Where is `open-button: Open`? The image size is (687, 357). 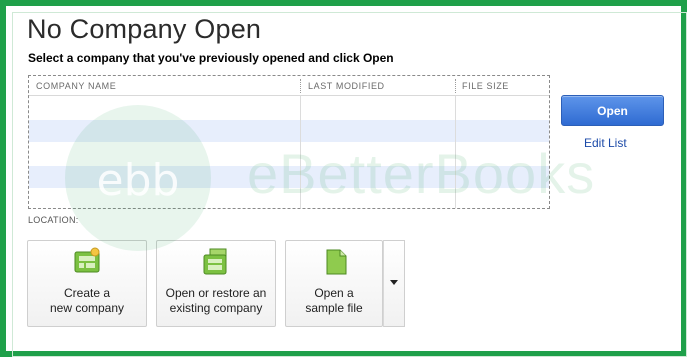
open-button: Open is located at coordinates (612, 110).